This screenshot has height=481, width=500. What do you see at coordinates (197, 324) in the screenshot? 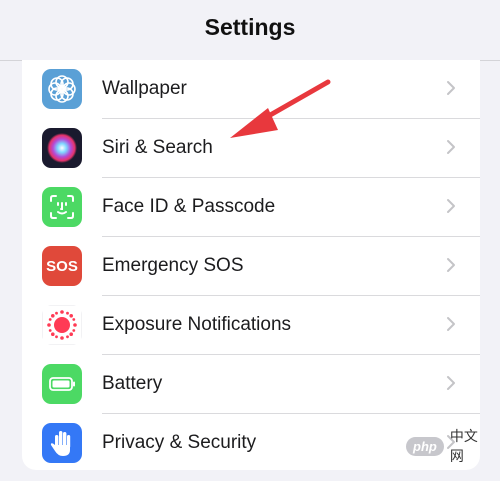
I see `row-label: Exposure Notifications` at bounding box center [197, 324].